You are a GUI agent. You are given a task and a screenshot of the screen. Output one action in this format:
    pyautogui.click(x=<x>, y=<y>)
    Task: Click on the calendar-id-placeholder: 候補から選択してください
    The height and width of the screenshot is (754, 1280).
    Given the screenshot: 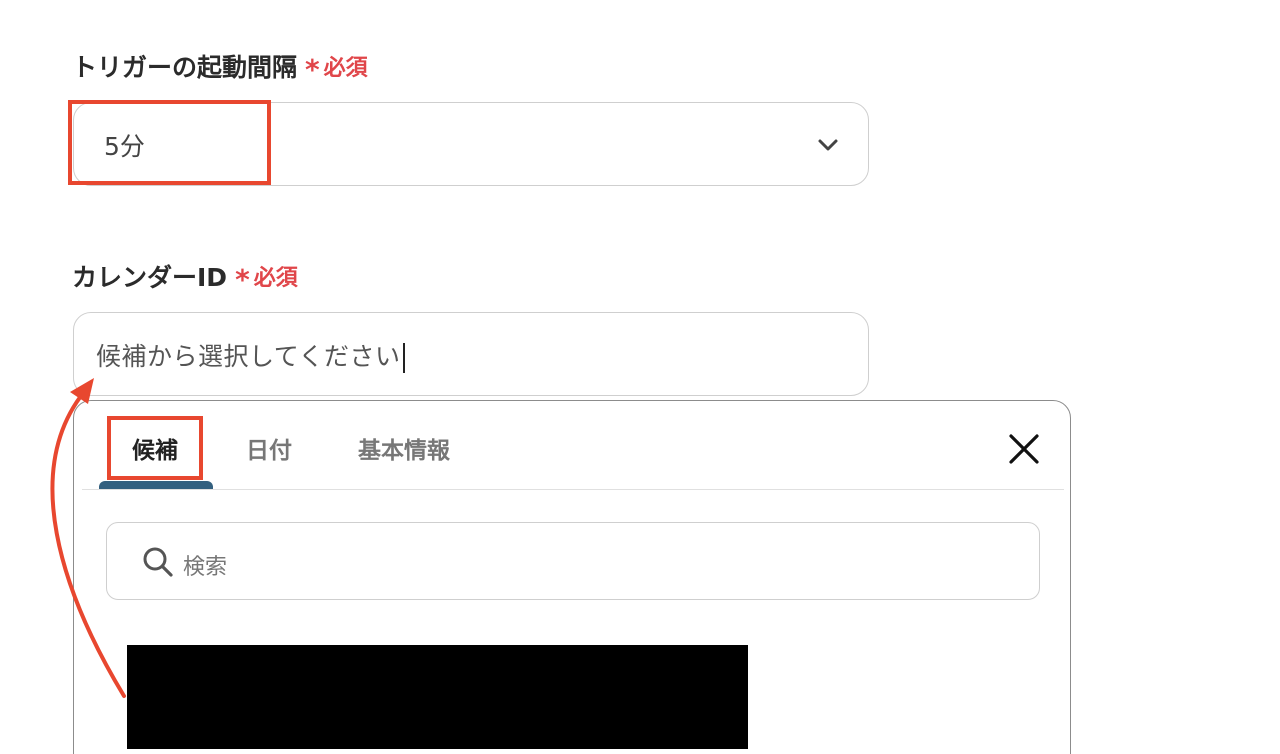 What is the action you would take?
    pyautogui.click(x=248, y=356)
    